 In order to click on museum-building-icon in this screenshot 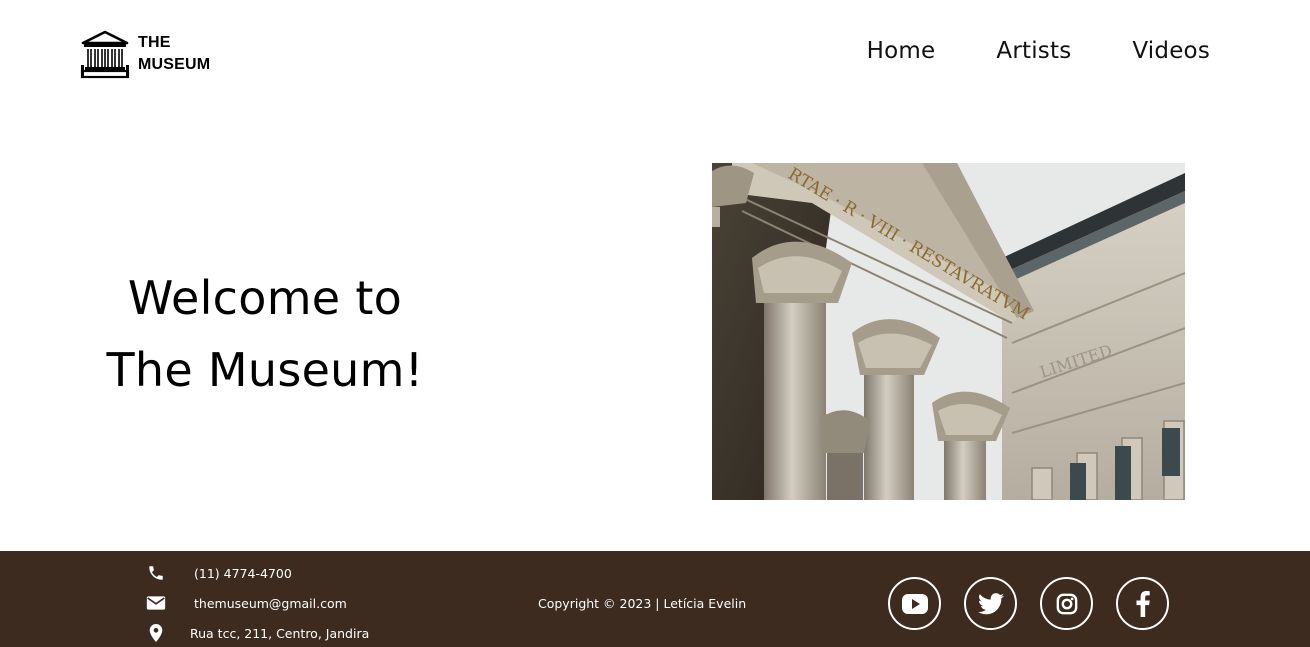, I will do `click(105, 54)`.